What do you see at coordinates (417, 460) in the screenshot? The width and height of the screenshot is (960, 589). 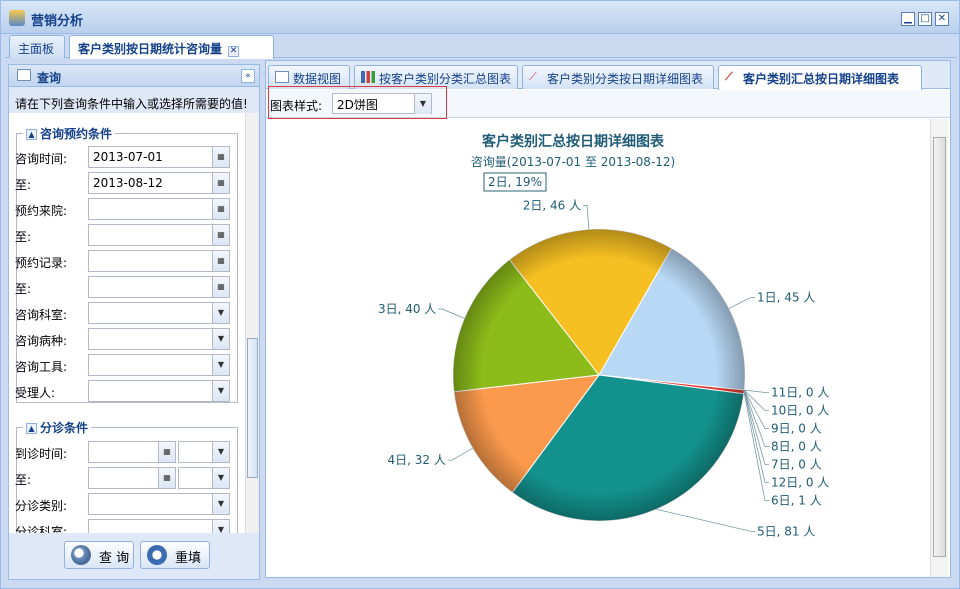 I see `pie-label: 4日, 32 人` at bounding box center [417, 460].